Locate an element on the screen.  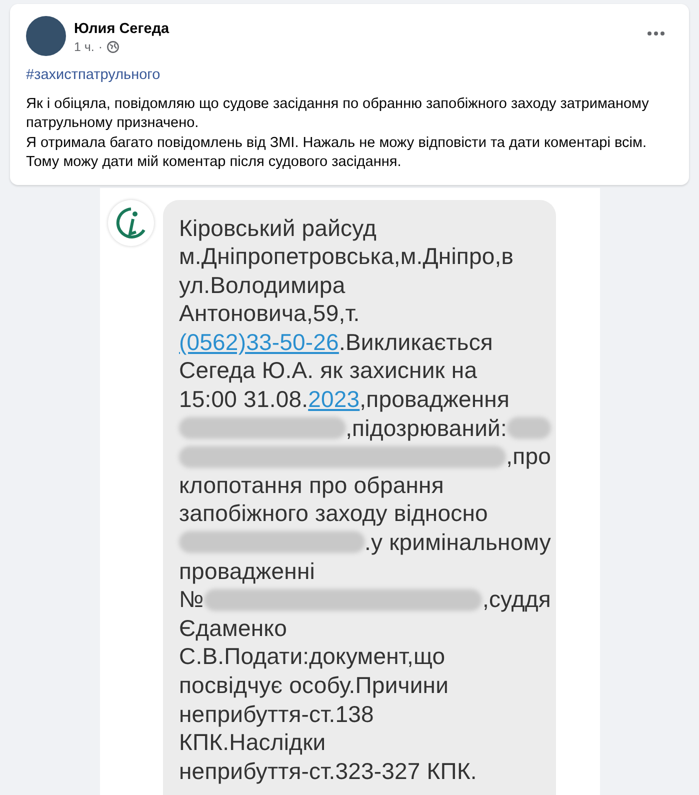
post-text: Тому можу дати мій коментар після судового засідання. is located at coordinates (214, 162).